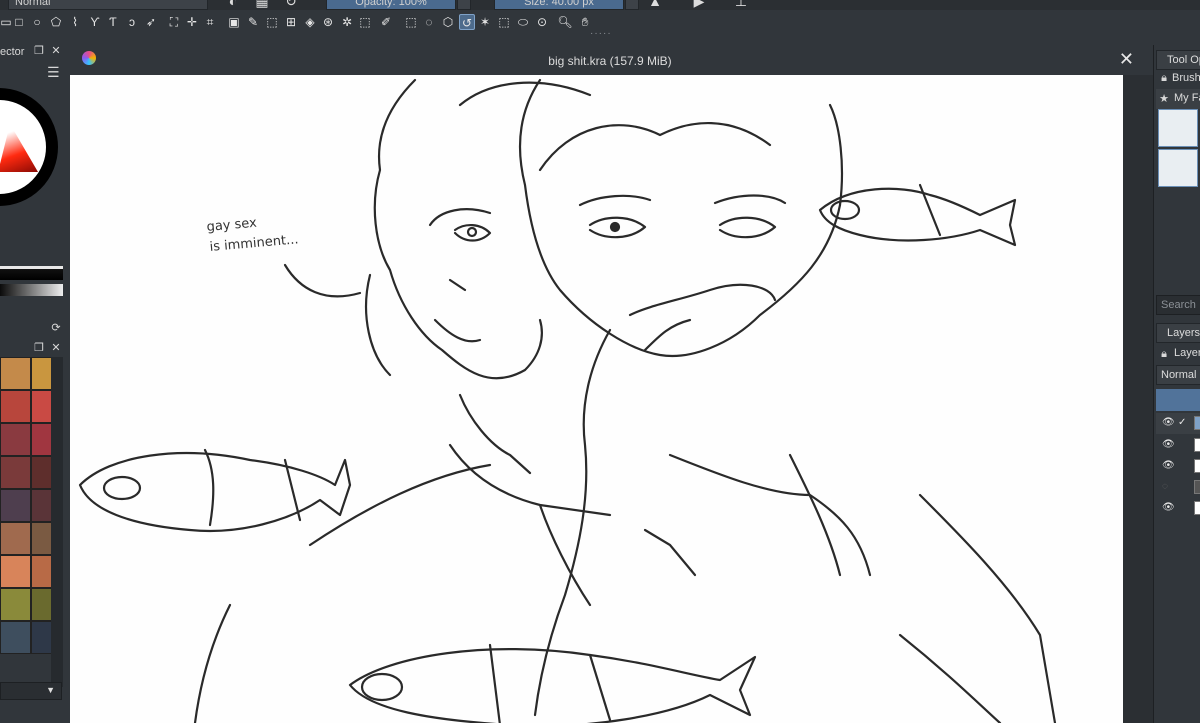 Image resolution: width=1200 pixels, height=723 pixels. Describe the element at coordinates (347, 22) in the screenshot. I see `multibrush-icon: ✲` at that location.